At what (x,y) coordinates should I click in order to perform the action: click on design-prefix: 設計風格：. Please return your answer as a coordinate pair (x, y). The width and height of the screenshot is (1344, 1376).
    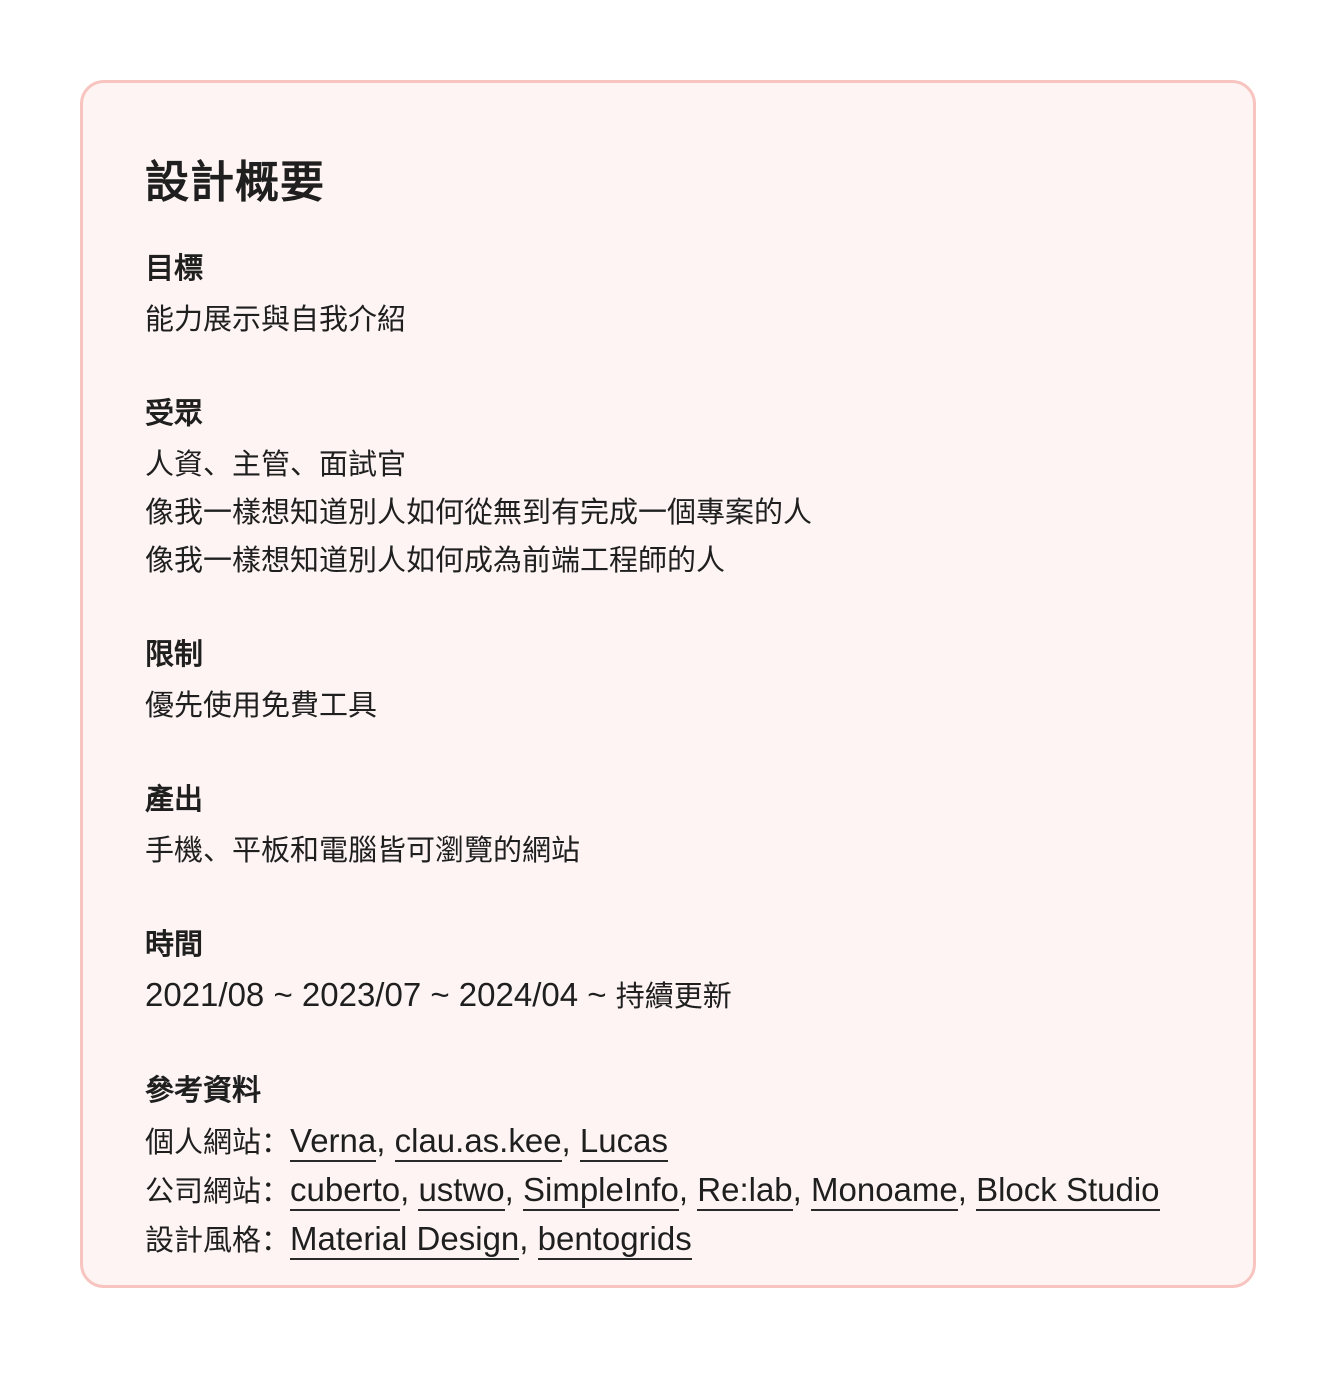
    Looking at the image, I should click on (218, 1240).